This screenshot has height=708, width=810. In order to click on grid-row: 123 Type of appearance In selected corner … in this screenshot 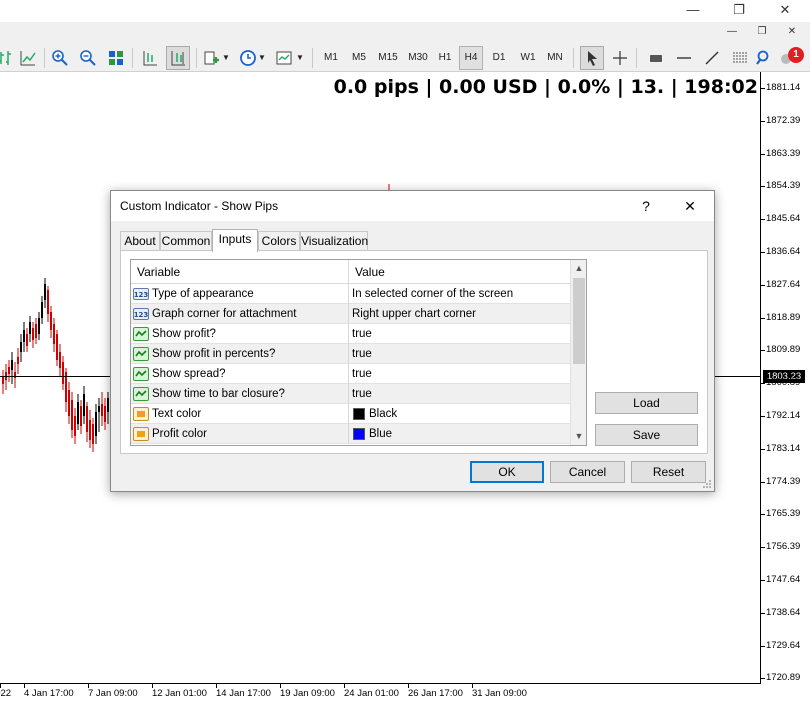, I will do `click(350, 294)`.